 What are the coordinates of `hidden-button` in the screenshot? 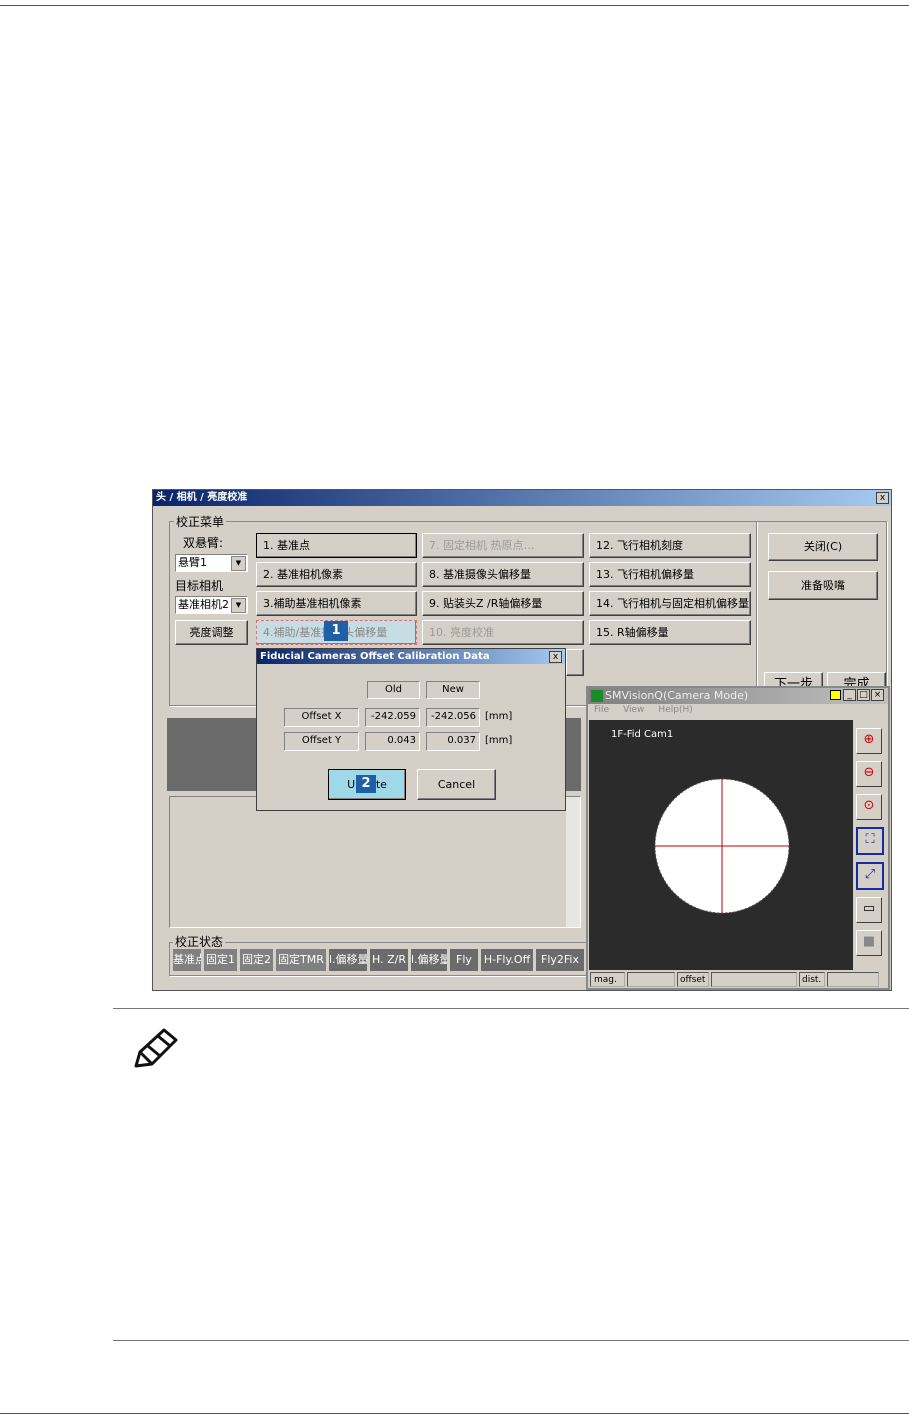 It's located at (575, 662).